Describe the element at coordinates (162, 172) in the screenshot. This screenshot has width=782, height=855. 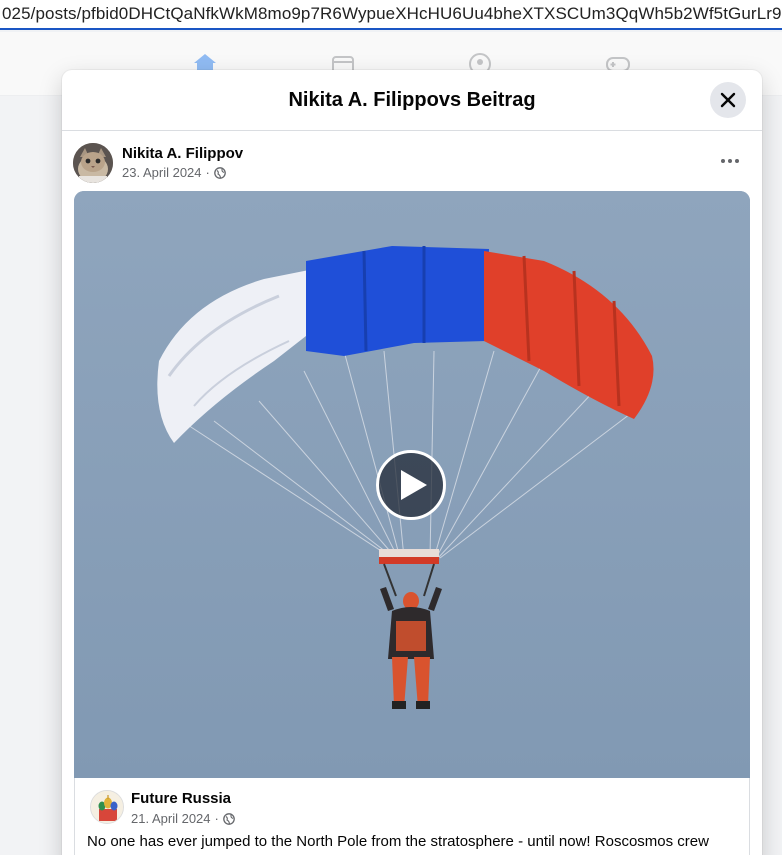
I see `post-date: 23. April 2024` at that location.